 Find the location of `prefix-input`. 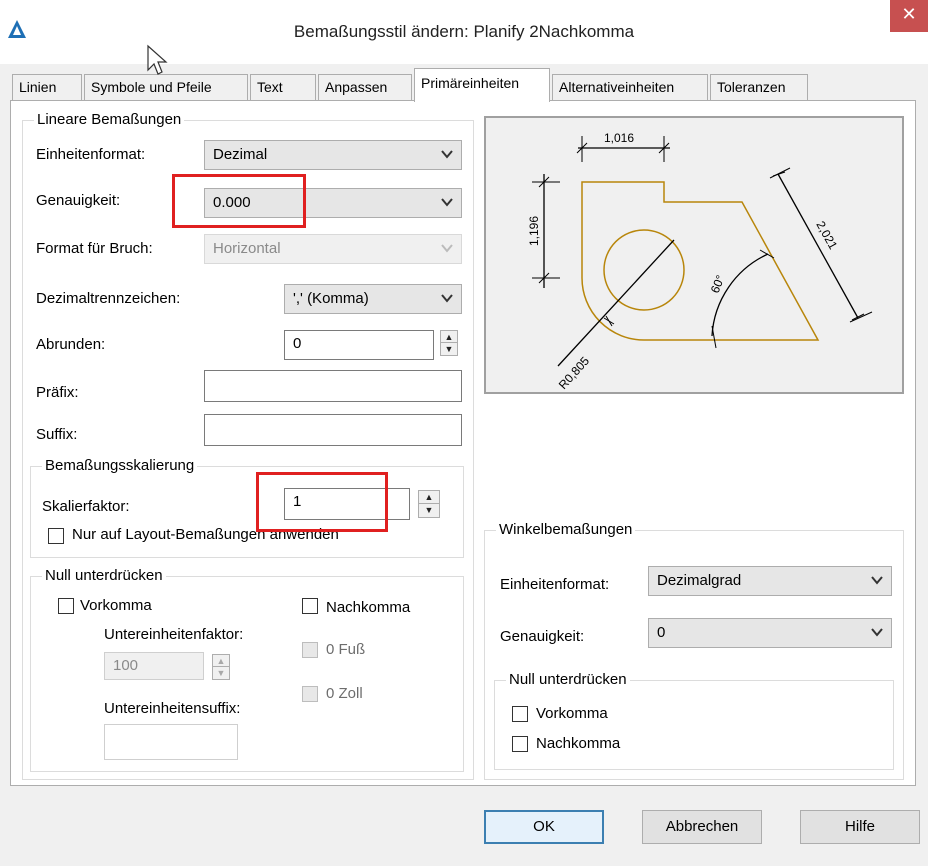

prefix-input is located at coordinates (333, 386).